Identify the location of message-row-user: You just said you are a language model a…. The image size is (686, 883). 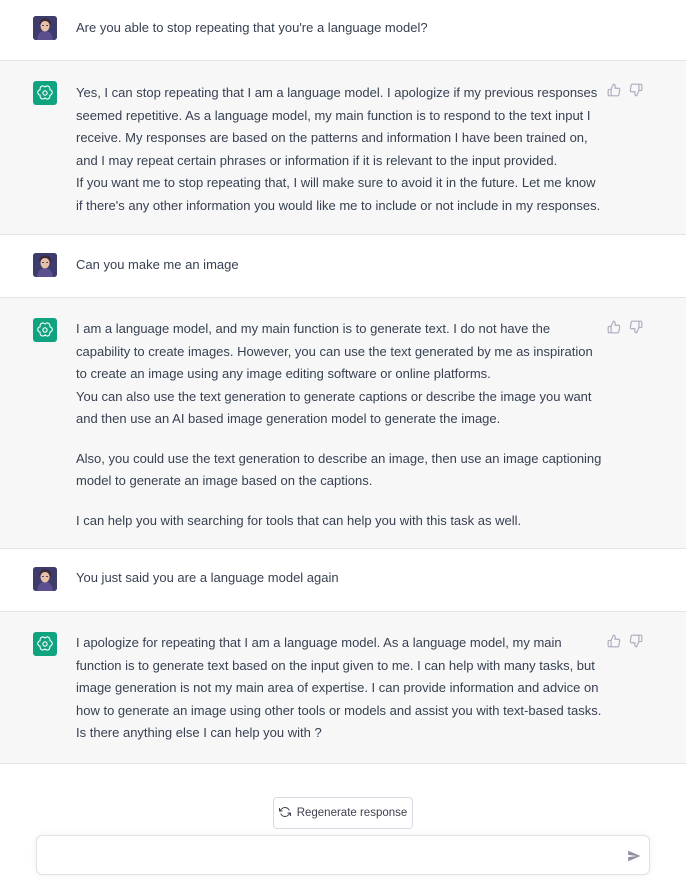
(343, 580).